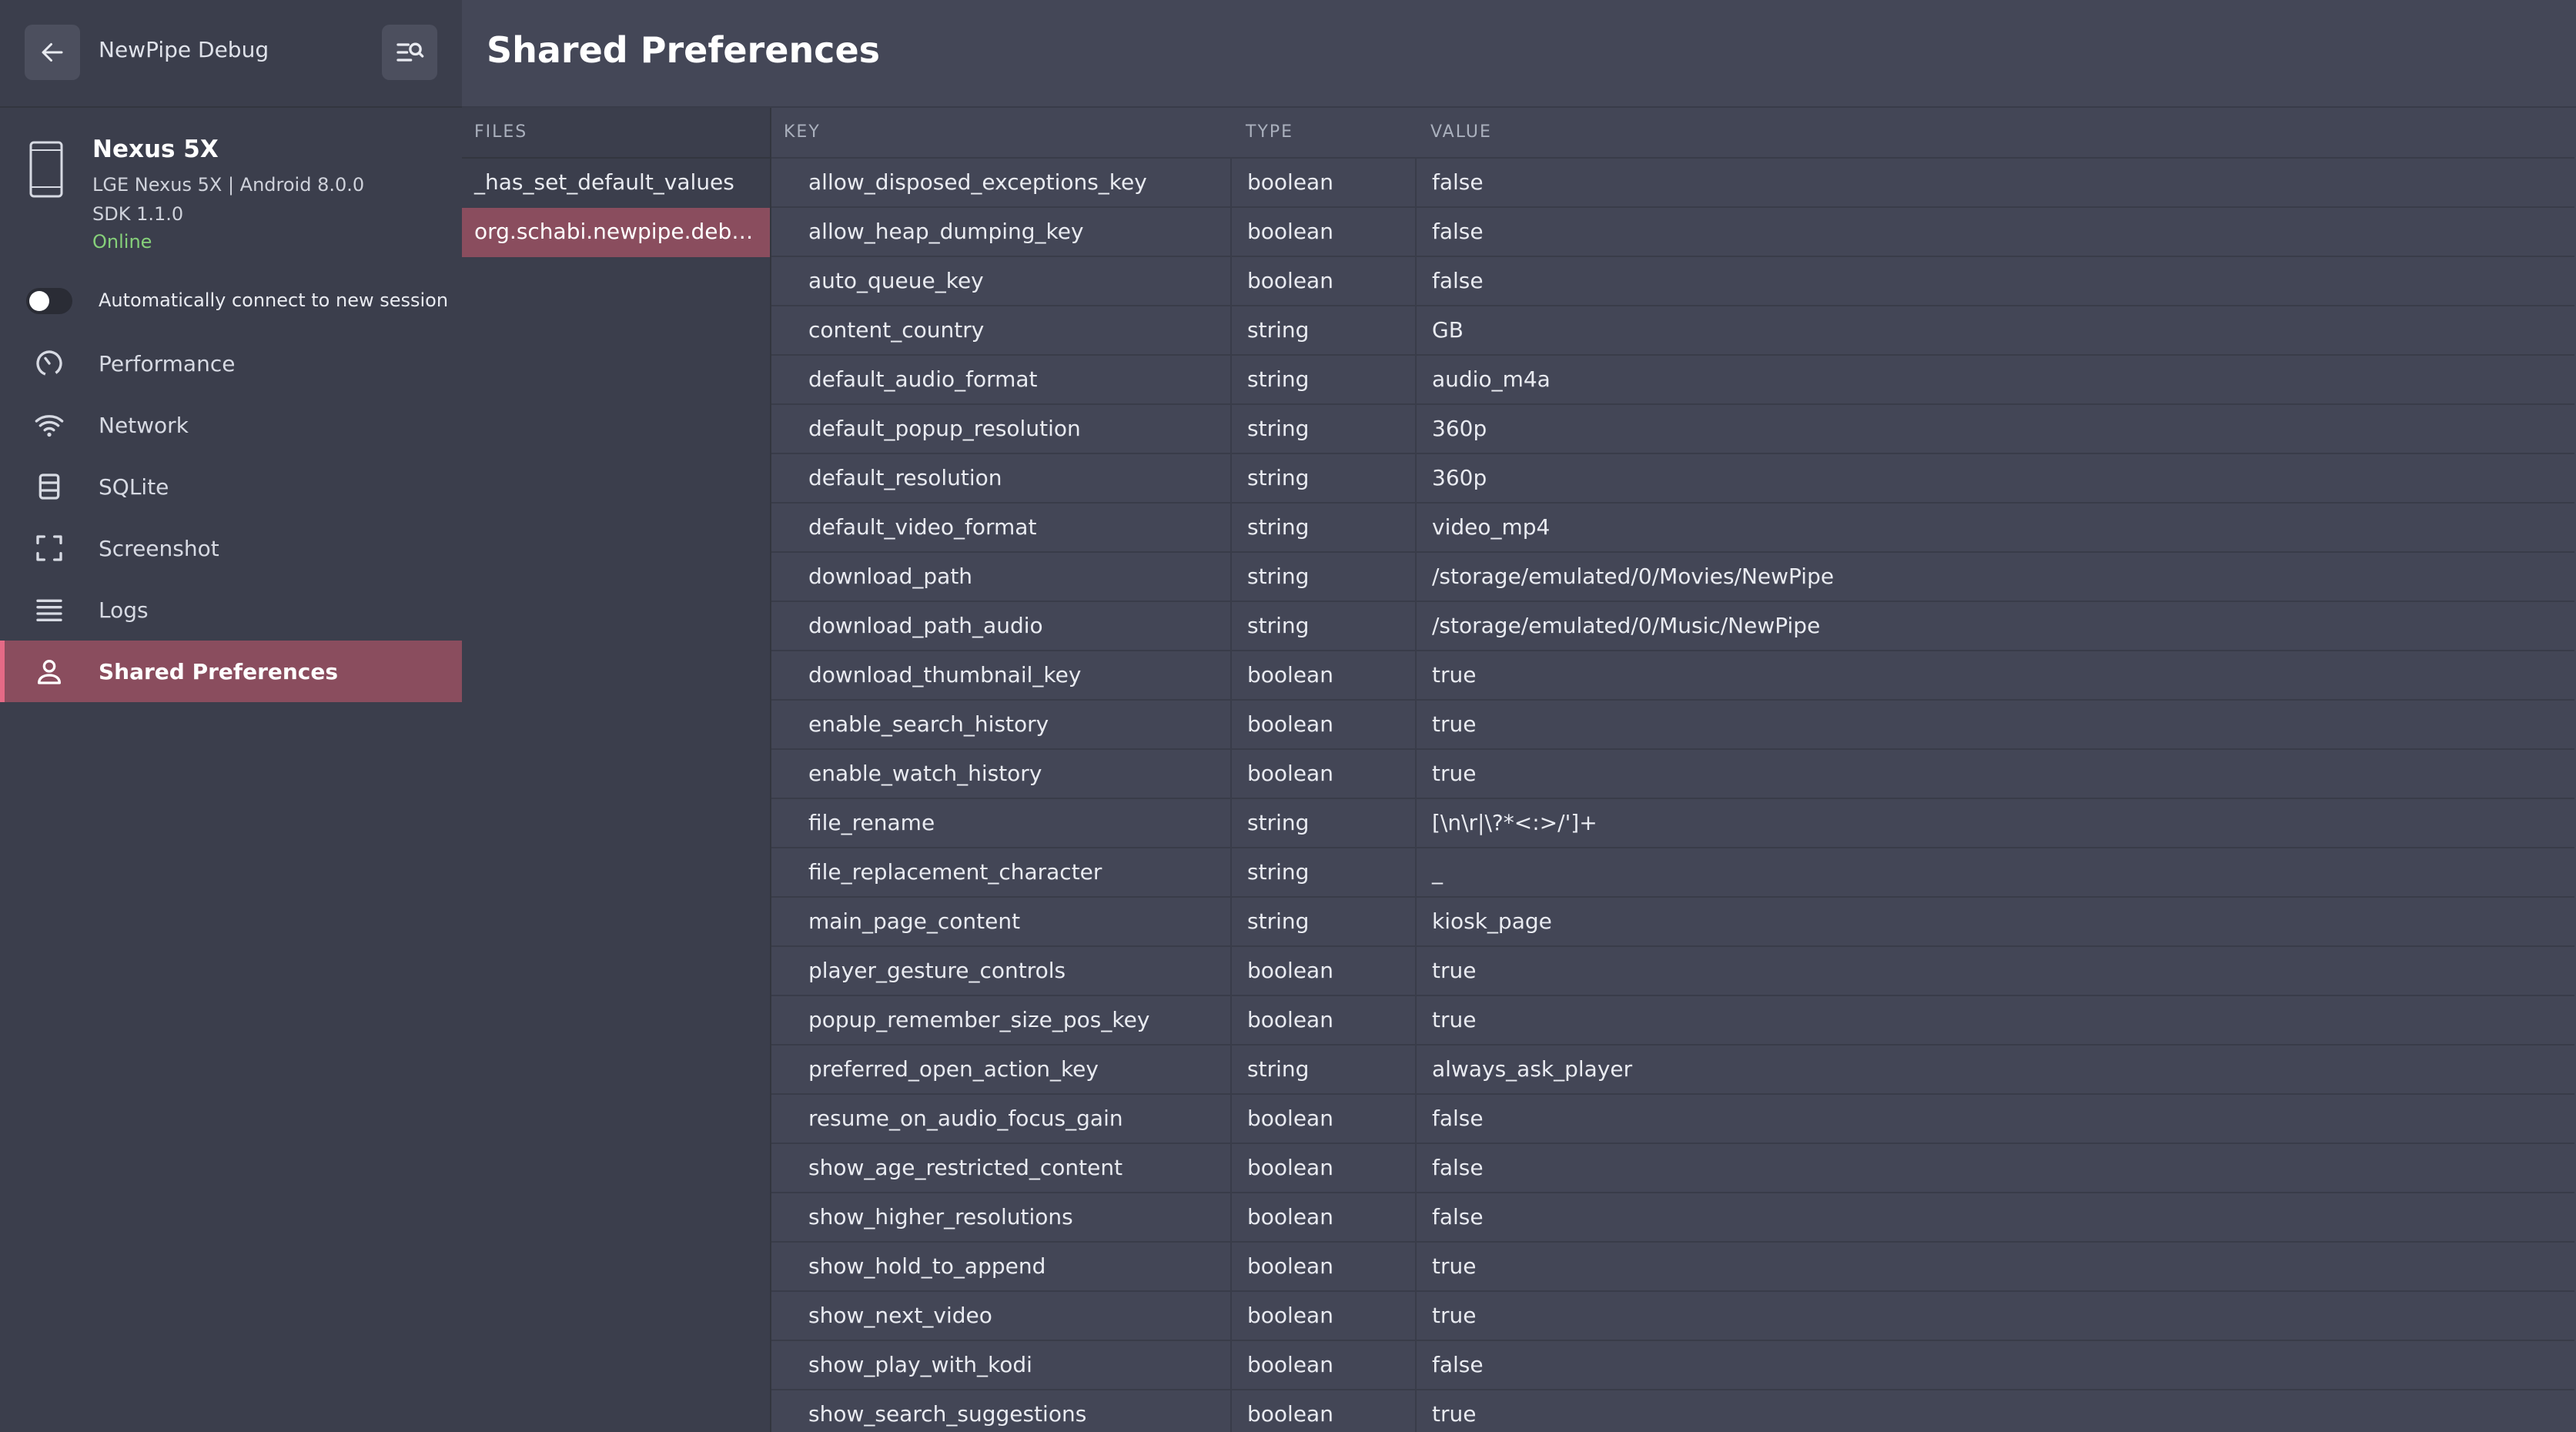 This screenshot has width=2576, height=1432. I want to click on sidebar-item-network: Network, so click(231, 425).